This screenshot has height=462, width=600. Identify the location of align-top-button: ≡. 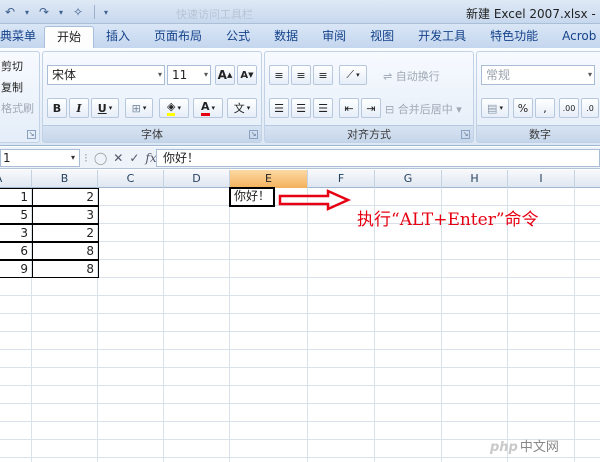
(279, 75).